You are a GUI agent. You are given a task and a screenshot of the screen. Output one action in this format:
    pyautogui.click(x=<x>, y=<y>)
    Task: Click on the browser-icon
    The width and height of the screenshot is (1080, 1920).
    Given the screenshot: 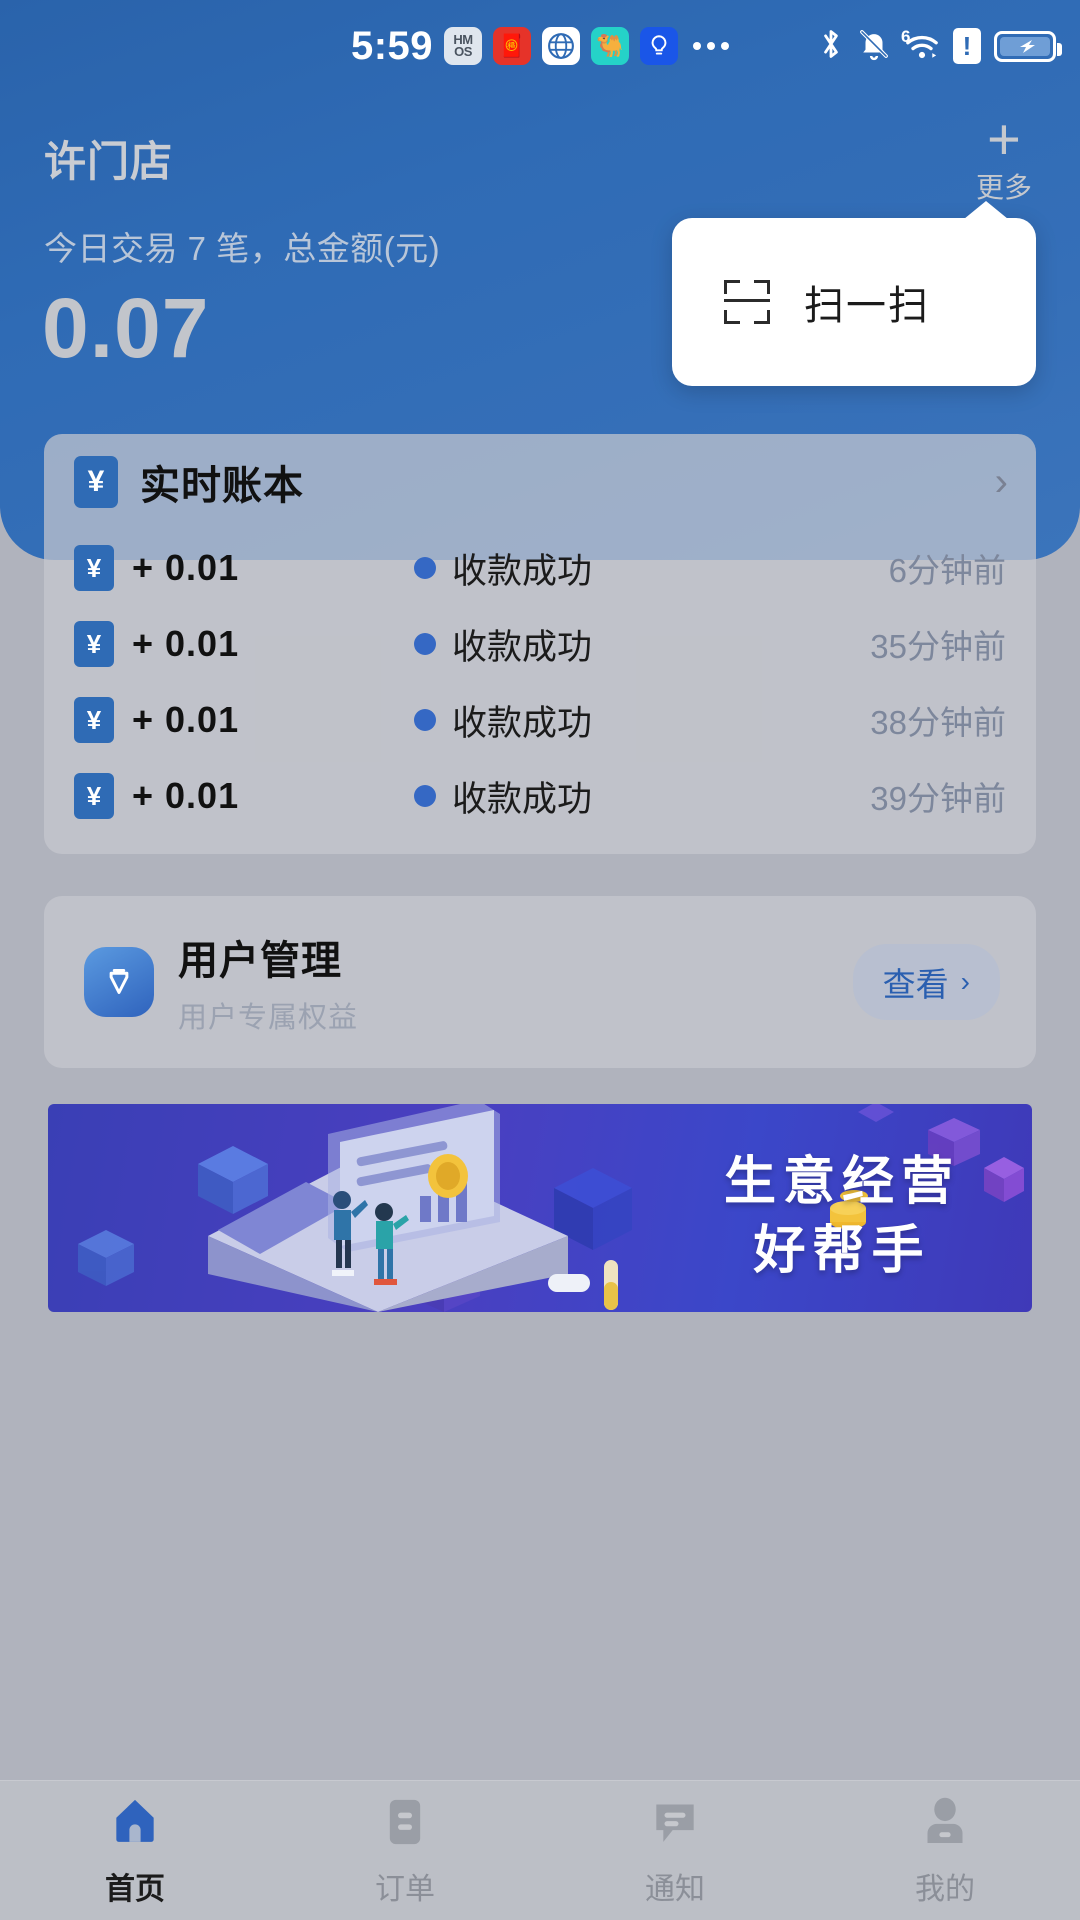 What is the action you would take?
    pyautogui.click(x=561, y=46)
    